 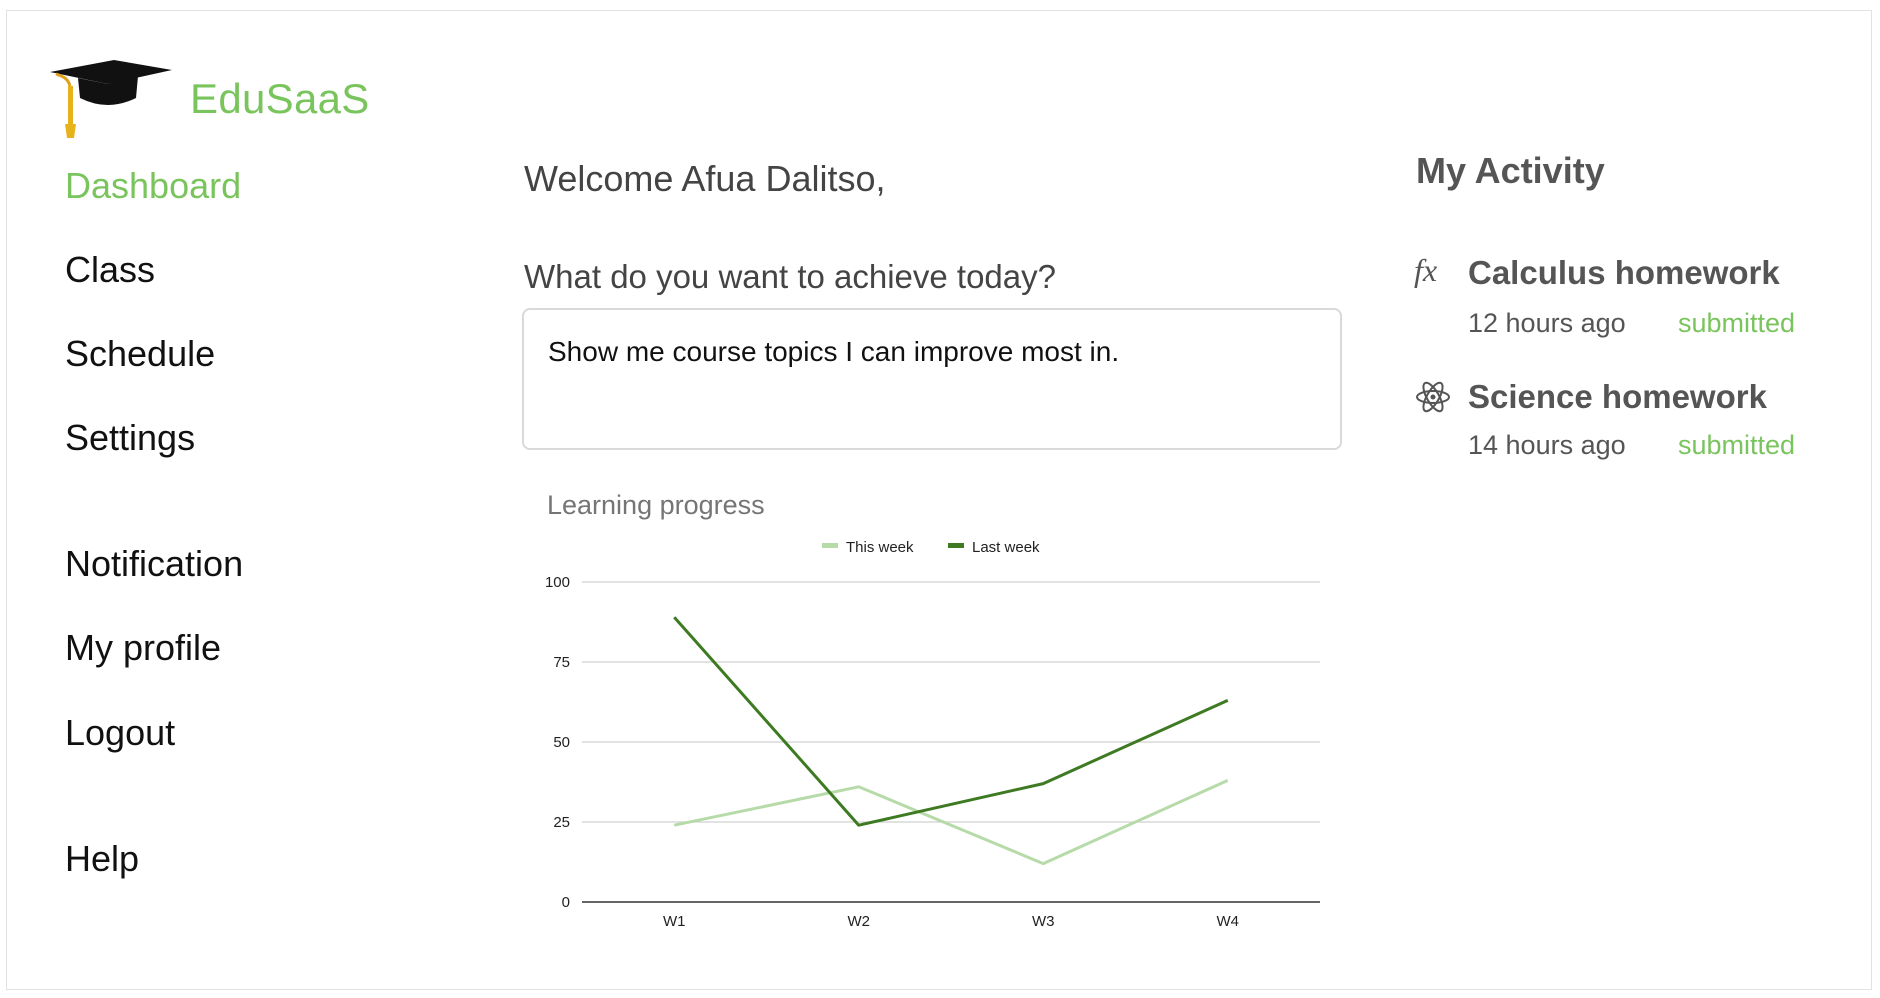 What do you see at coordinates (1426, 270) in the screenshot?
I see `function-fx-icon: fx` at bounding box center [1426, 270].